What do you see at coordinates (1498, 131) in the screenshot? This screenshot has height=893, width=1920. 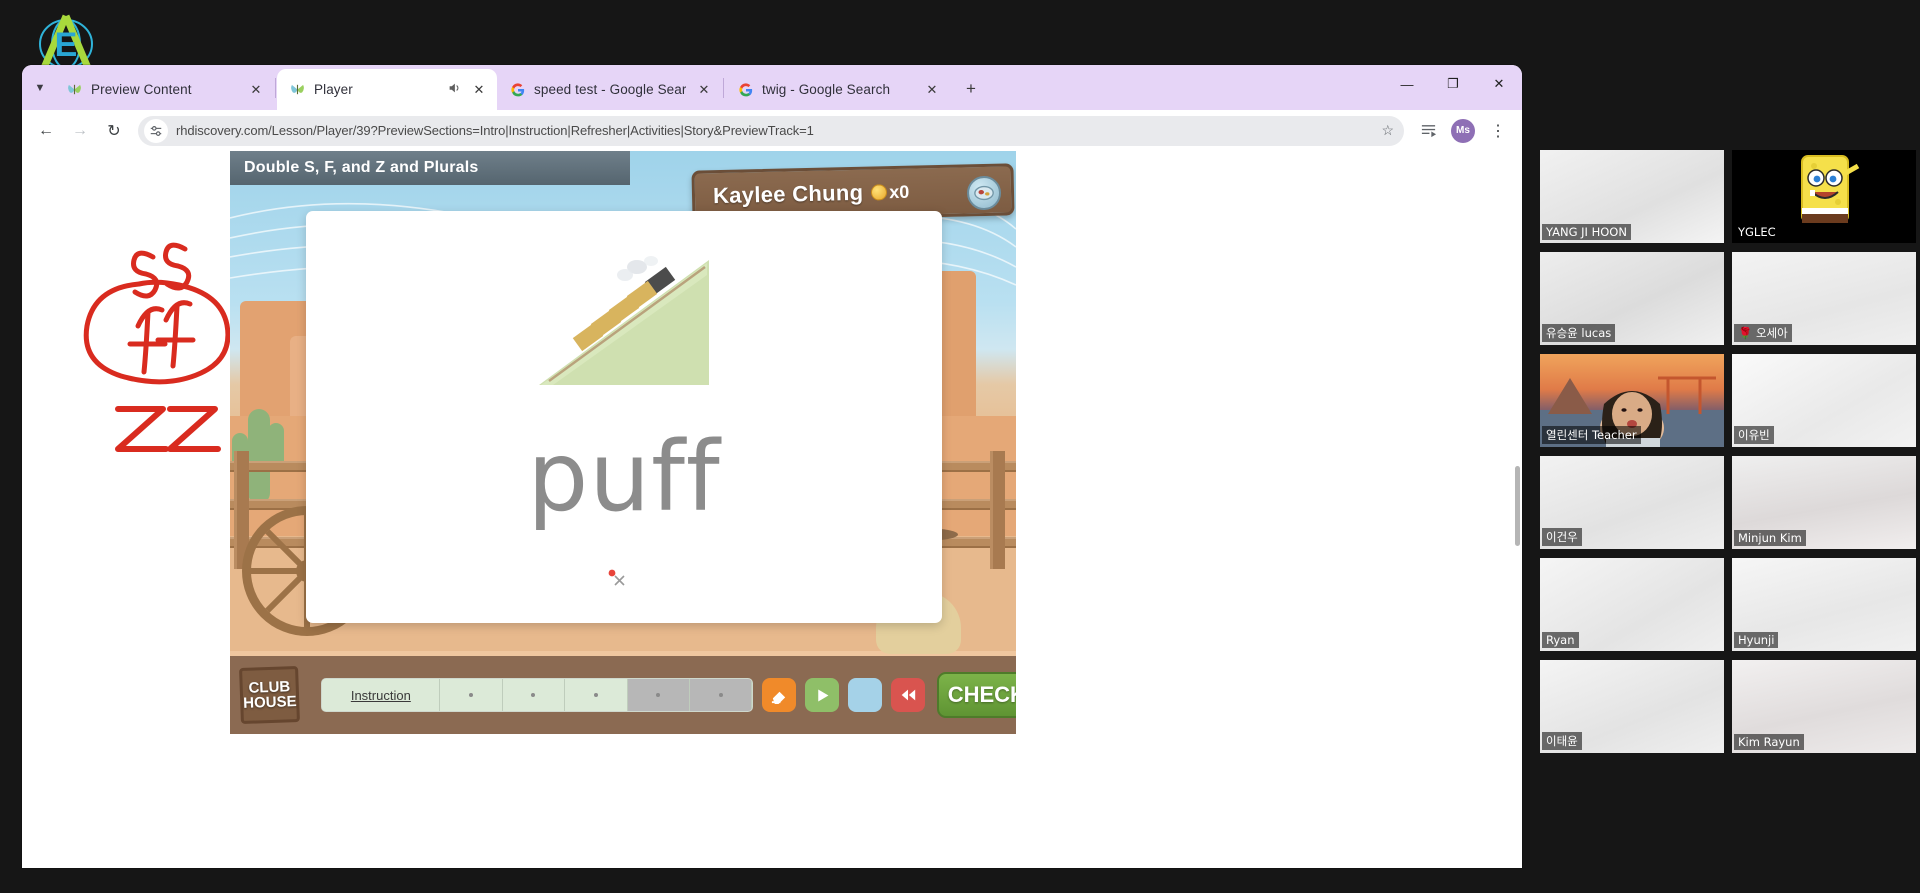 I see `kebab-menu-icon: ⋮` at bounding box center [1498, 131].